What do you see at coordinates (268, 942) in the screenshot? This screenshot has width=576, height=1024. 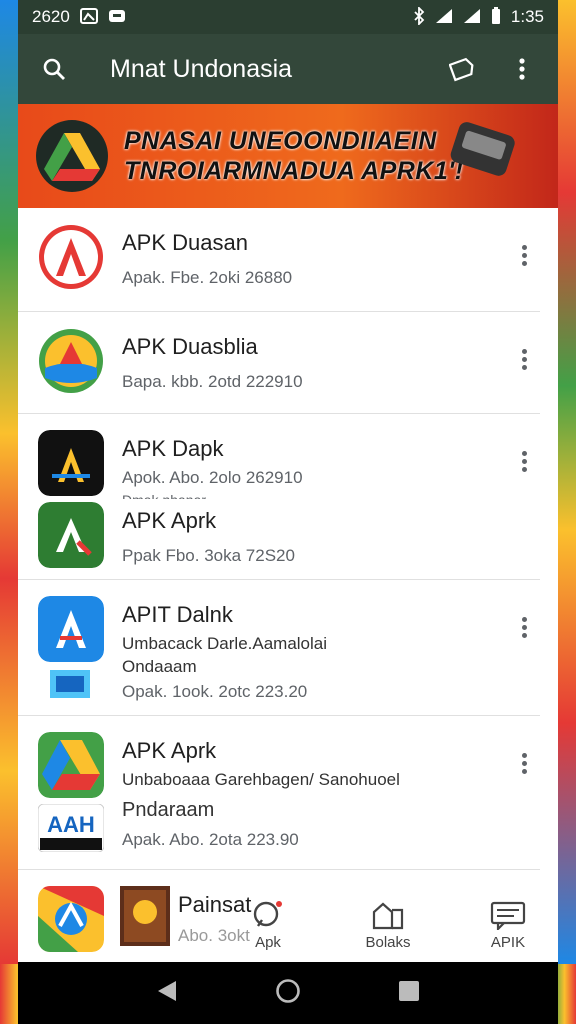 I see `nav-label: Apk` at bounding box center [268, 942].